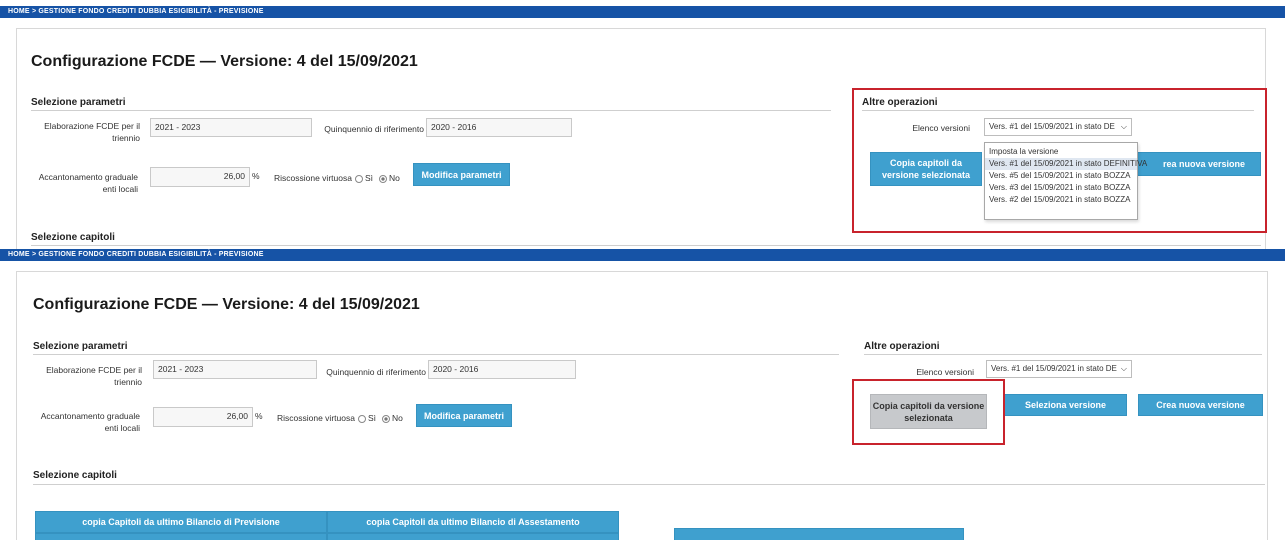  Describe the element at coordinates (902, 346) in the screenshot. I see `section-altre: Altre operazioni` at that location.